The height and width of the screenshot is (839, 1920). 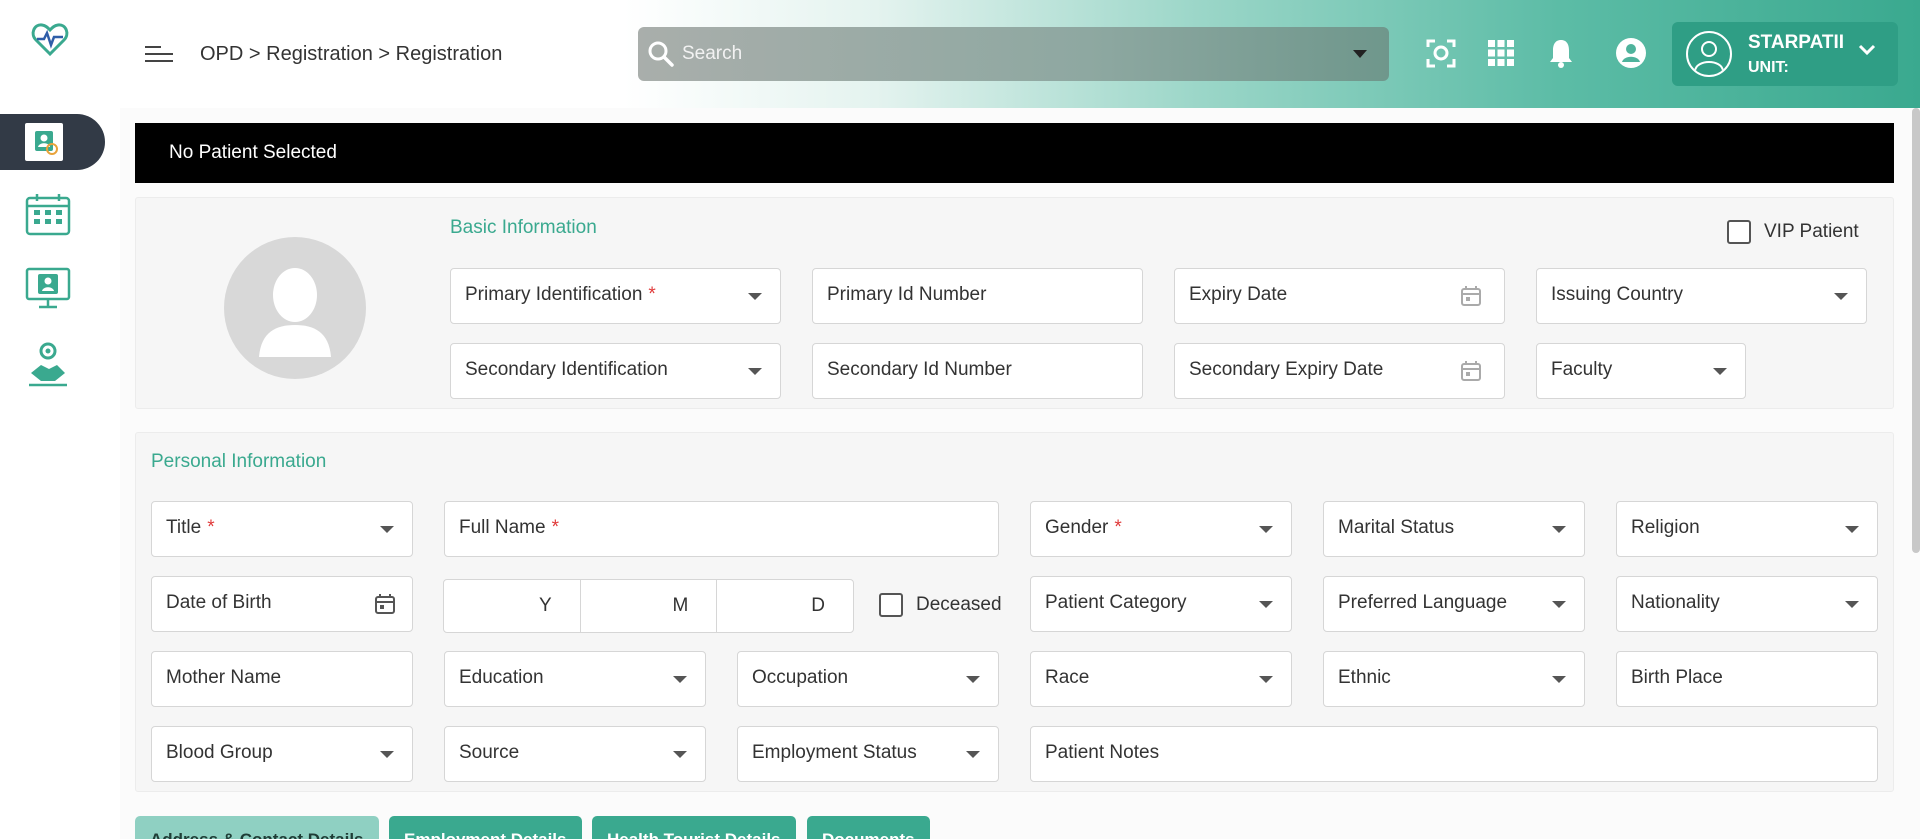 I want to click on sidebar, so click(x=60, y=419).